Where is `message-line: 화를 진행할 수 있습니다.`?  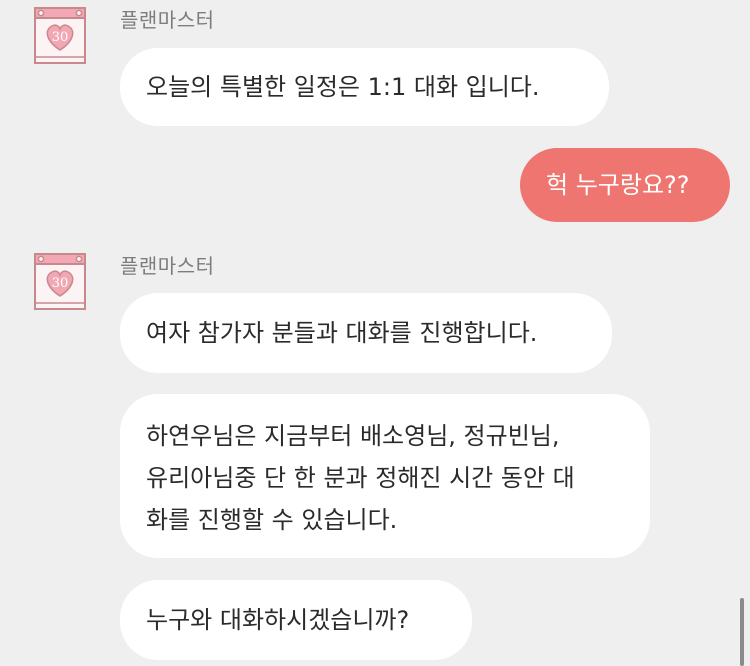
message-line: 화를 진행할 수 있습니다. is located at coordinates (272, 520).